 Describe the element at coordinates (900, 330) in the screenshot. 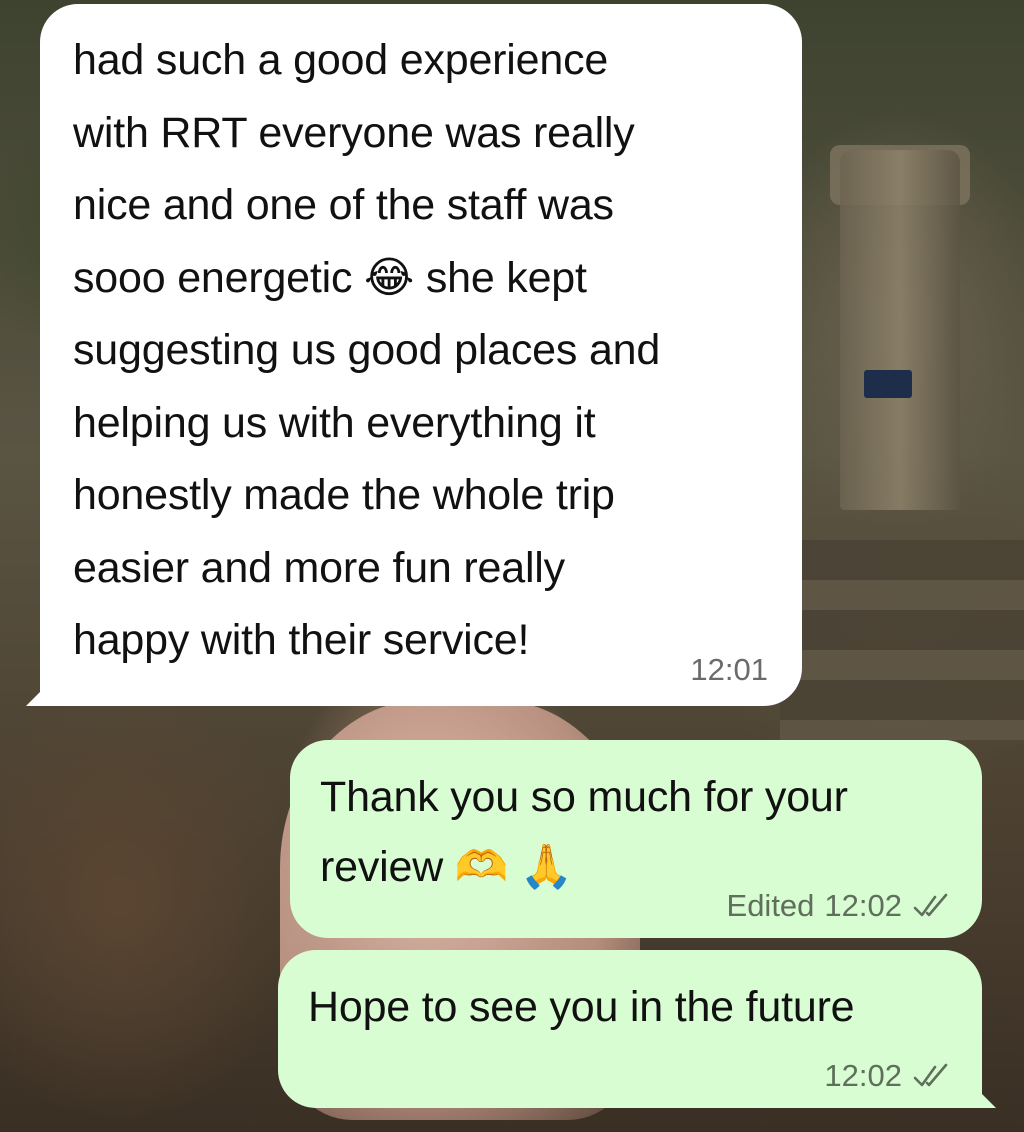

I see `wallpaper-stone-pillar` at that location.